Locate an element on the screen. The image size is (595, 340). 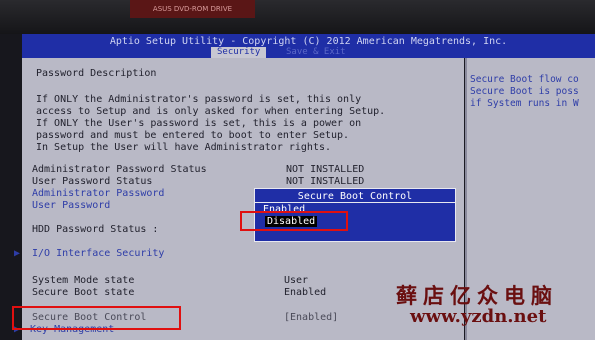
system-mode-label: System Mode state is located at coordinates (83, 280).